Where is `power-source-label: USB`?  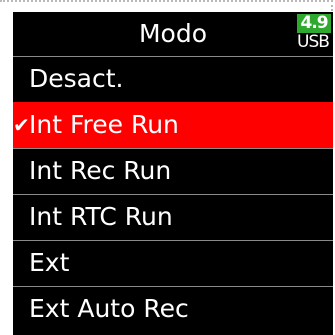 power-source-label: USB is located at coordinates (313, 42).